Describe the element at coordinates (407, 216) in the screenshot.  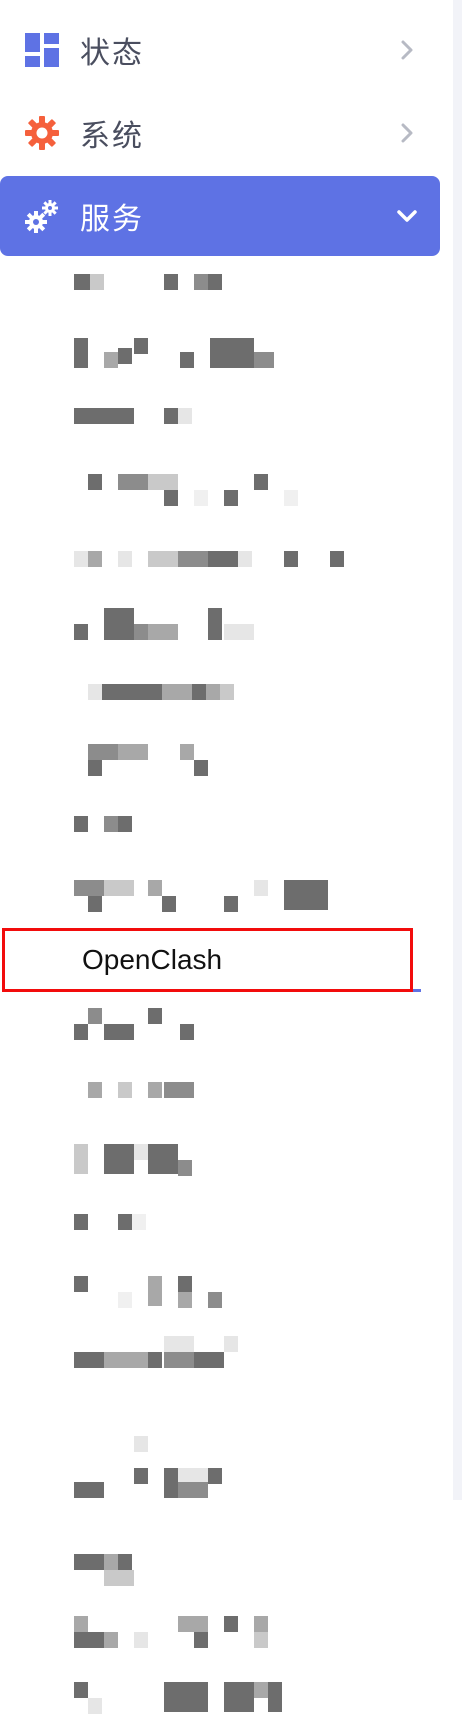
I see `chevron-down-icon` at that location.